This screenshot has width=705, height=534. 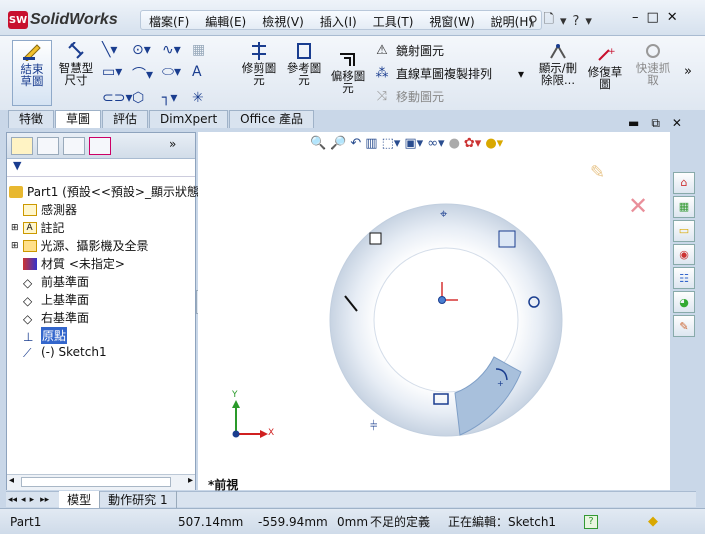 What do you see at coordinates (355, 143) in the screenshot?
I see `previous-view-icon: ↶` at bounding box center [355, 143].